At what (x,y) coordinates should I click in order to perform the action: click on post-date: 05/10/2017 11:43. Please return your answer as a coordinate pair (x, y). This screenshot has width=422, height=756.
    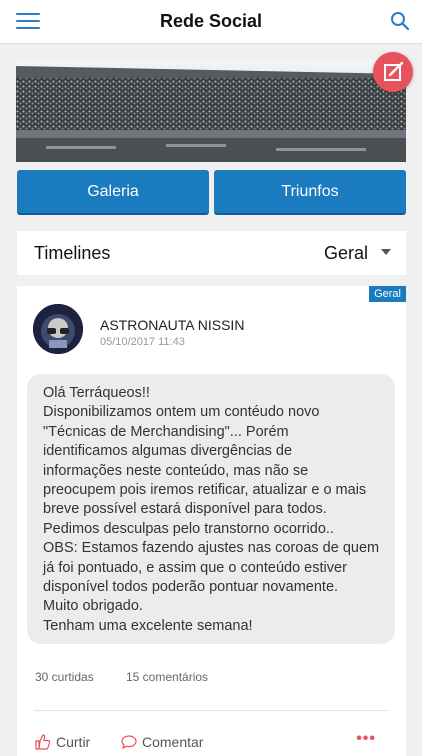
    Looking at the image, I should click on (142, 342).